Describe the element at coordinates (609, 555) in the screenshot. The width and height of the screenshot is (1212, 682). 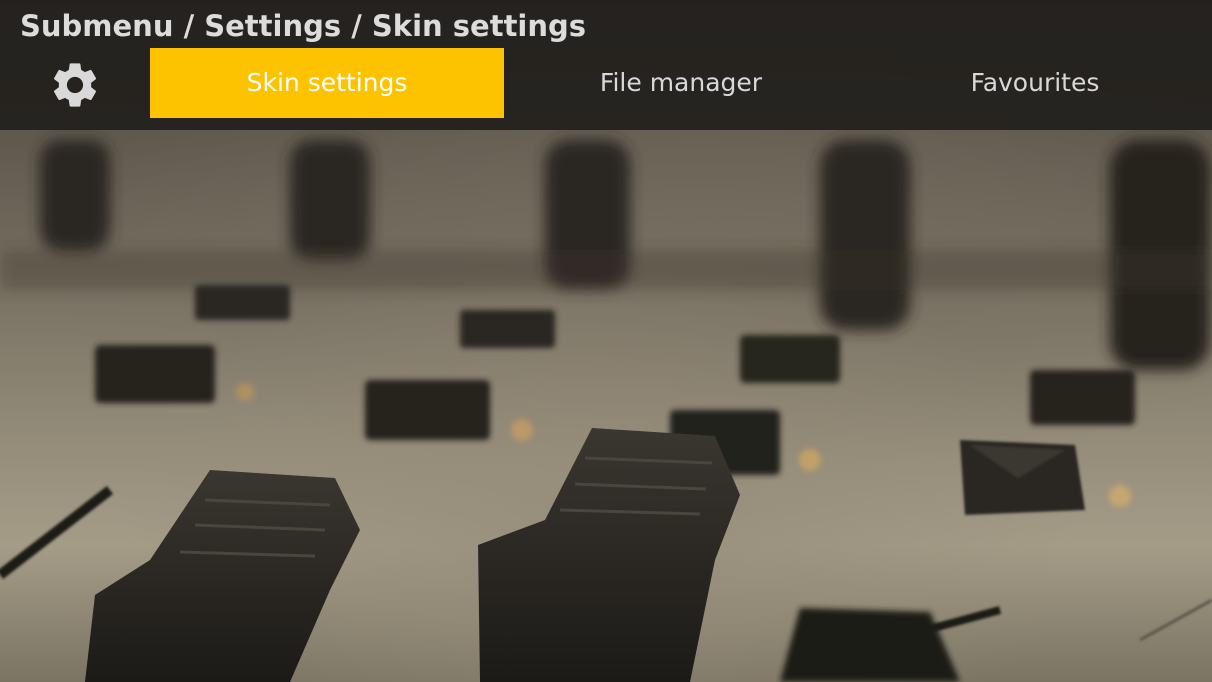
I see `fader-middle` at that location.